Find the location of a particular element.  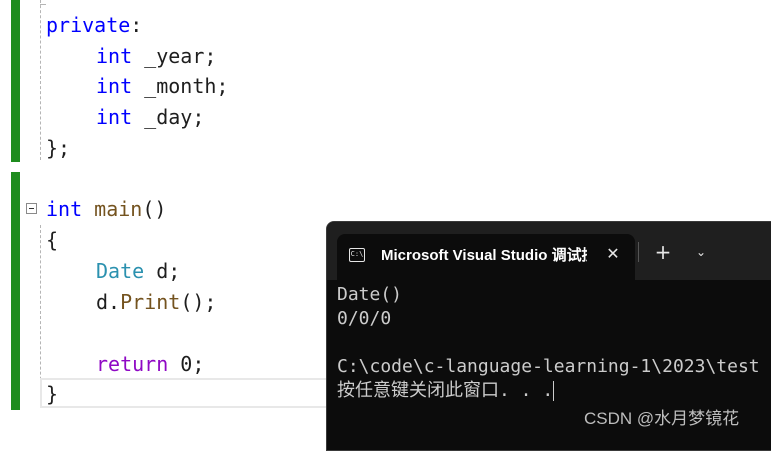

tab-title: Microsoft Visual Studio 调试控制台 is located at coordinates (484, 255).